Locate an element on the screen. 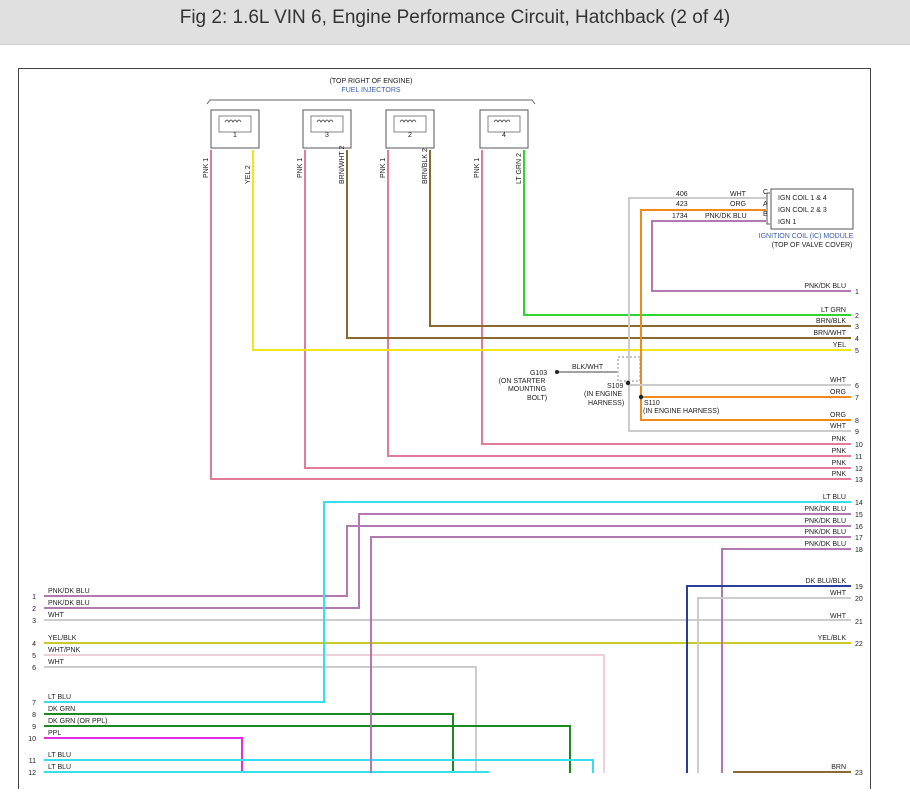 Image resolution: width=910 pixels, height=794 pixels. left-wire-label: PPL is located at coordinates (54, 733).